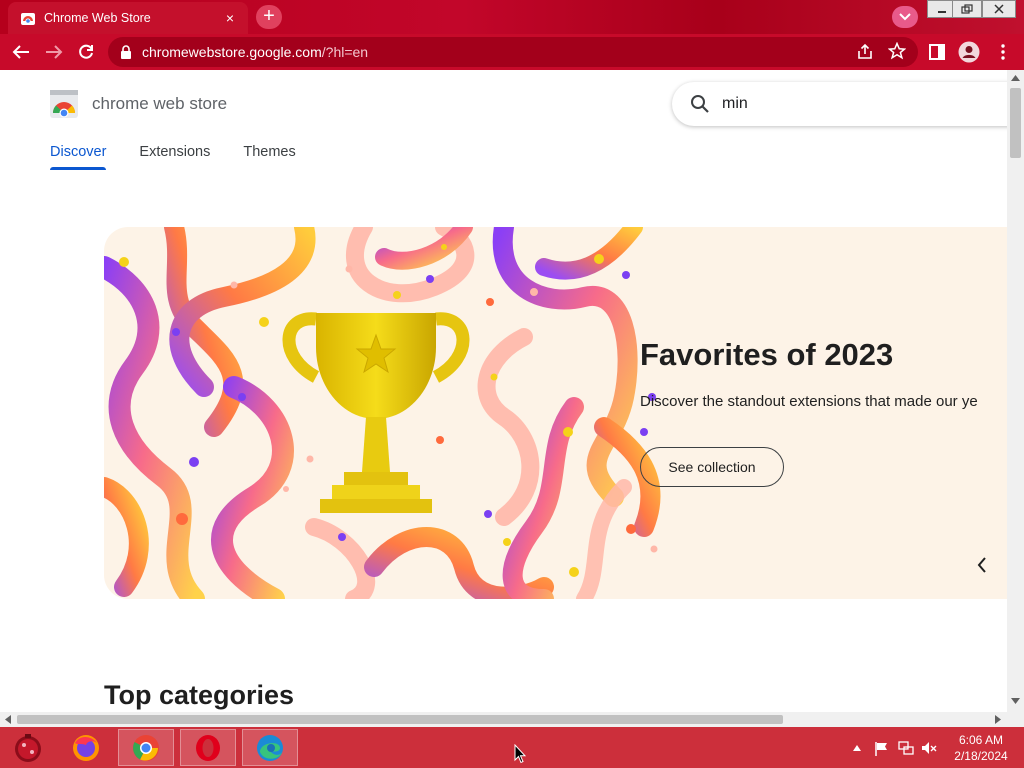 Image resolution: width=1024 pixels, height=768 pixels. What do you see at coordinates (839, 104) in the screenshot?
I see `store-search-box: min` at bounding box center [839, 104].